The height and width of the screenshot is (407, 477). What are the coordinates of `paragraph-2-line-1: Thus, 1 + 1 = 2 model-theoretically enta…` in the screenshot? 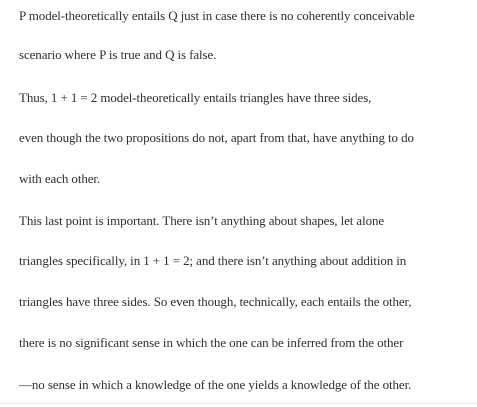 It's located at (195, 97).